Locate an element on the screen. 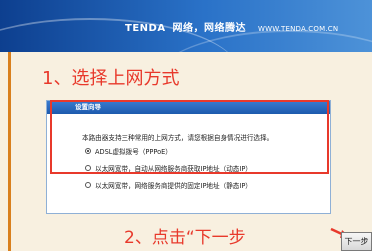 This screenshot has width=372, height=251. step1-annotation: 1、选择上网方式 is located at coordinates (111, 78).